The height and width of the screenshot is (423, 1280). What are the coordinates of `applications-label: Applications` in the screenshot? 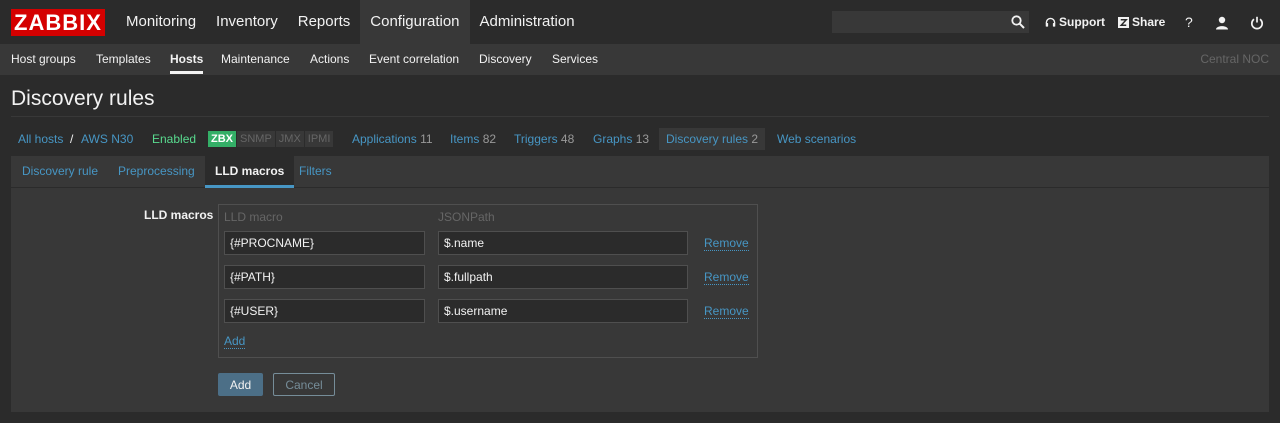 It's located at (384, 139).